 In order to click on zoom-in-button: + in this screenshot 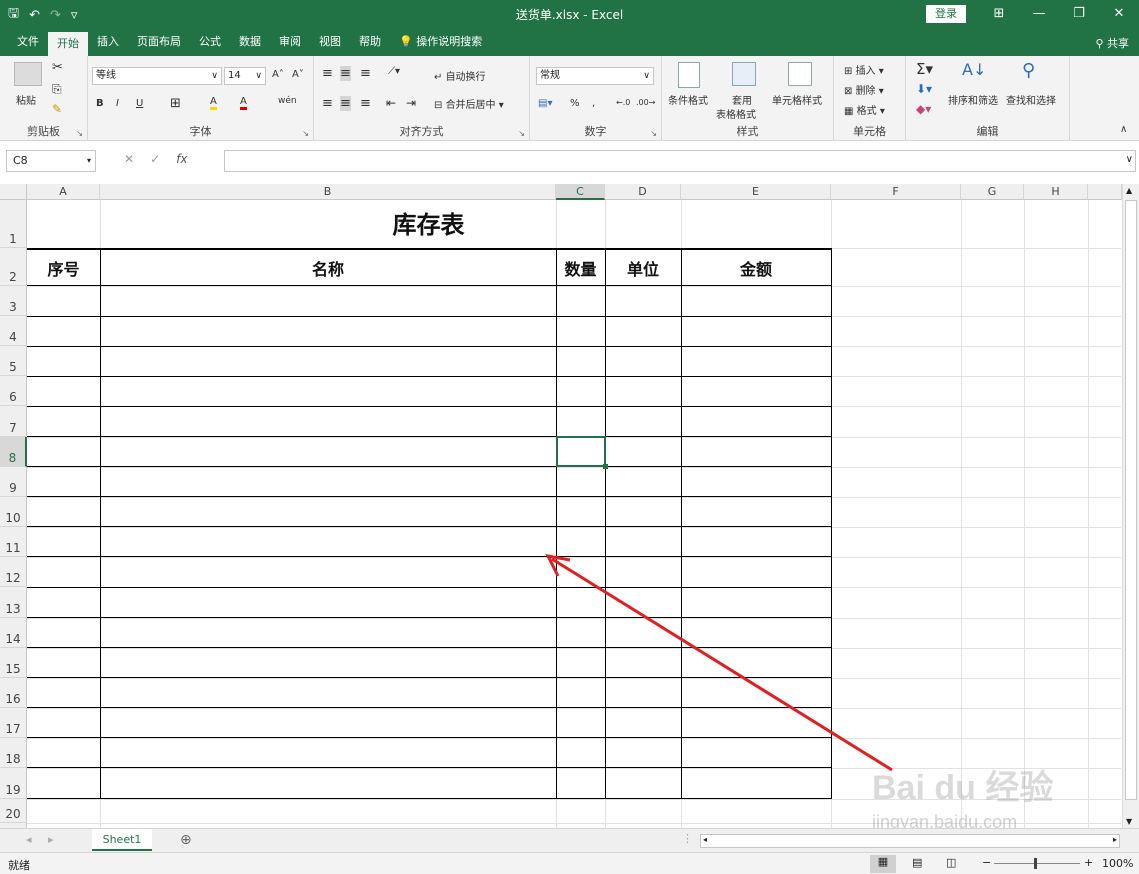, I will do `click(1088, 862)`.